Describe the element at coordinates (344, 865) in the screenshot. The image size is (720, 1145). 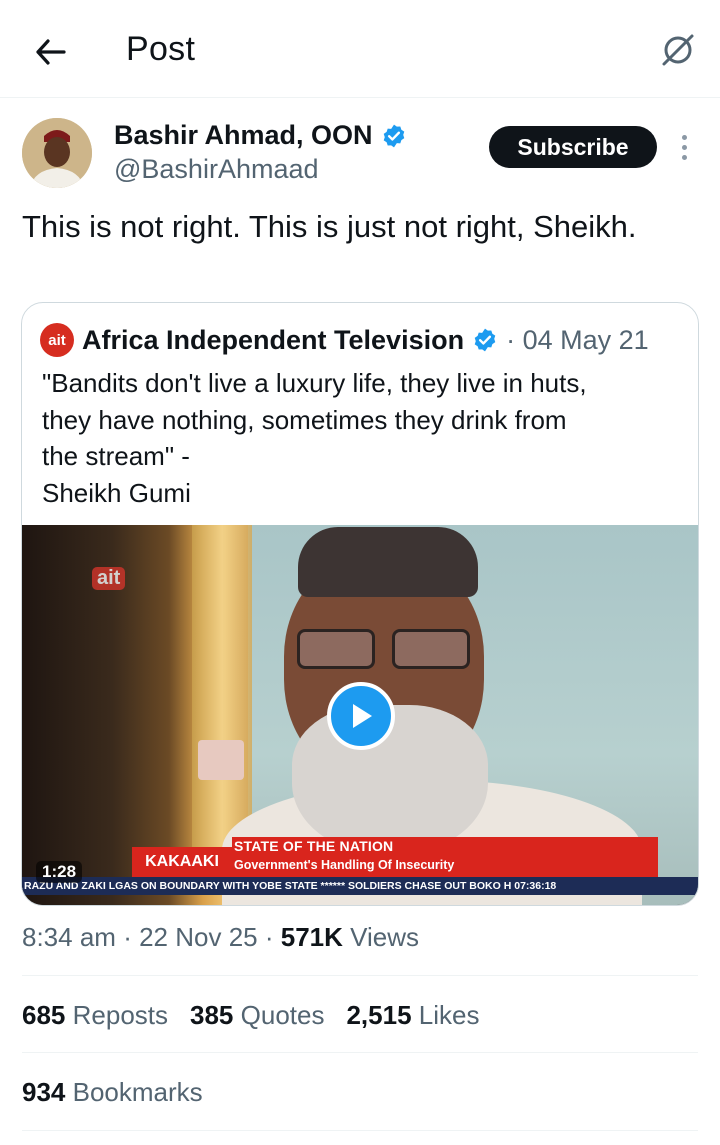
I see `lower-third-subtitle: Government's Handling Of Insecurity` at that location.